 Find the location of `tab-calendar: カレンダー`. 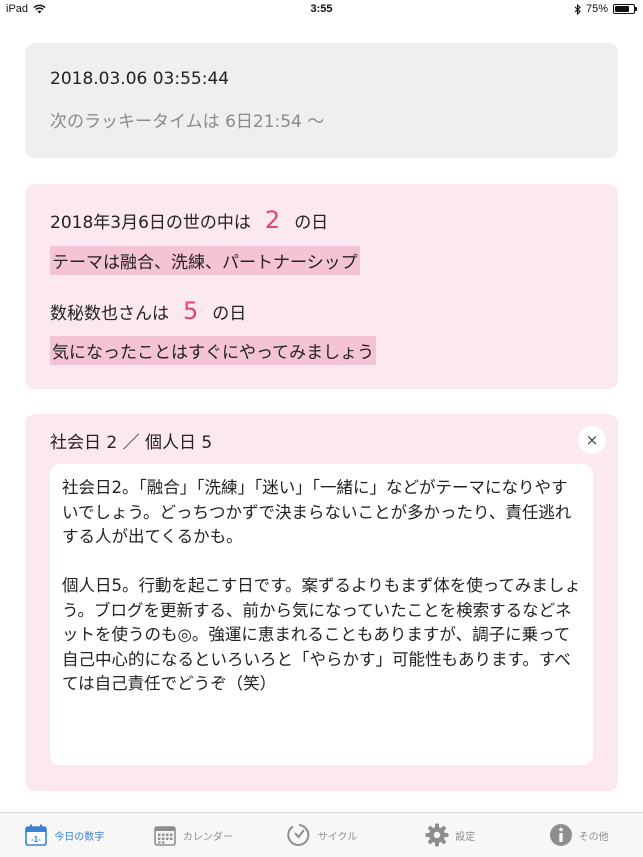

tab-calendar: カレンダー is located at coordinates (193, 835).